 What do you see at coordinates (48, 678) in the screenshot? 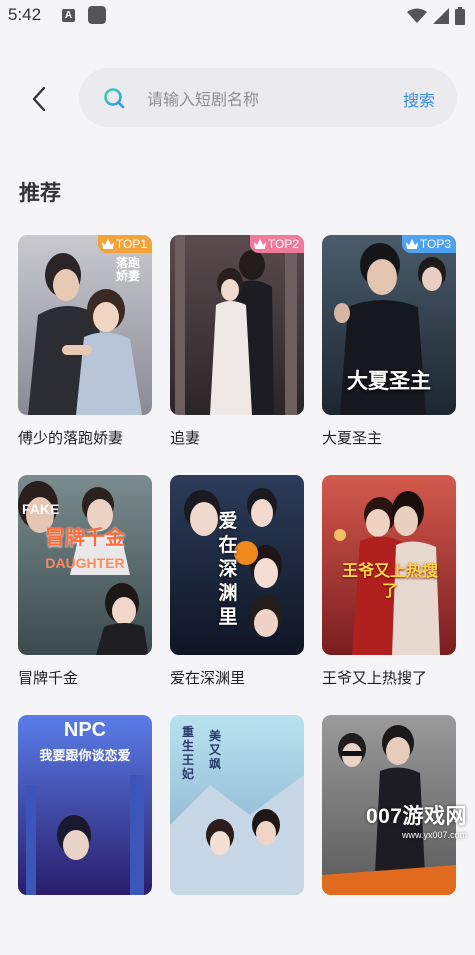
I see `drama-title: 冒牌千金` at bounding box center [48, 678].